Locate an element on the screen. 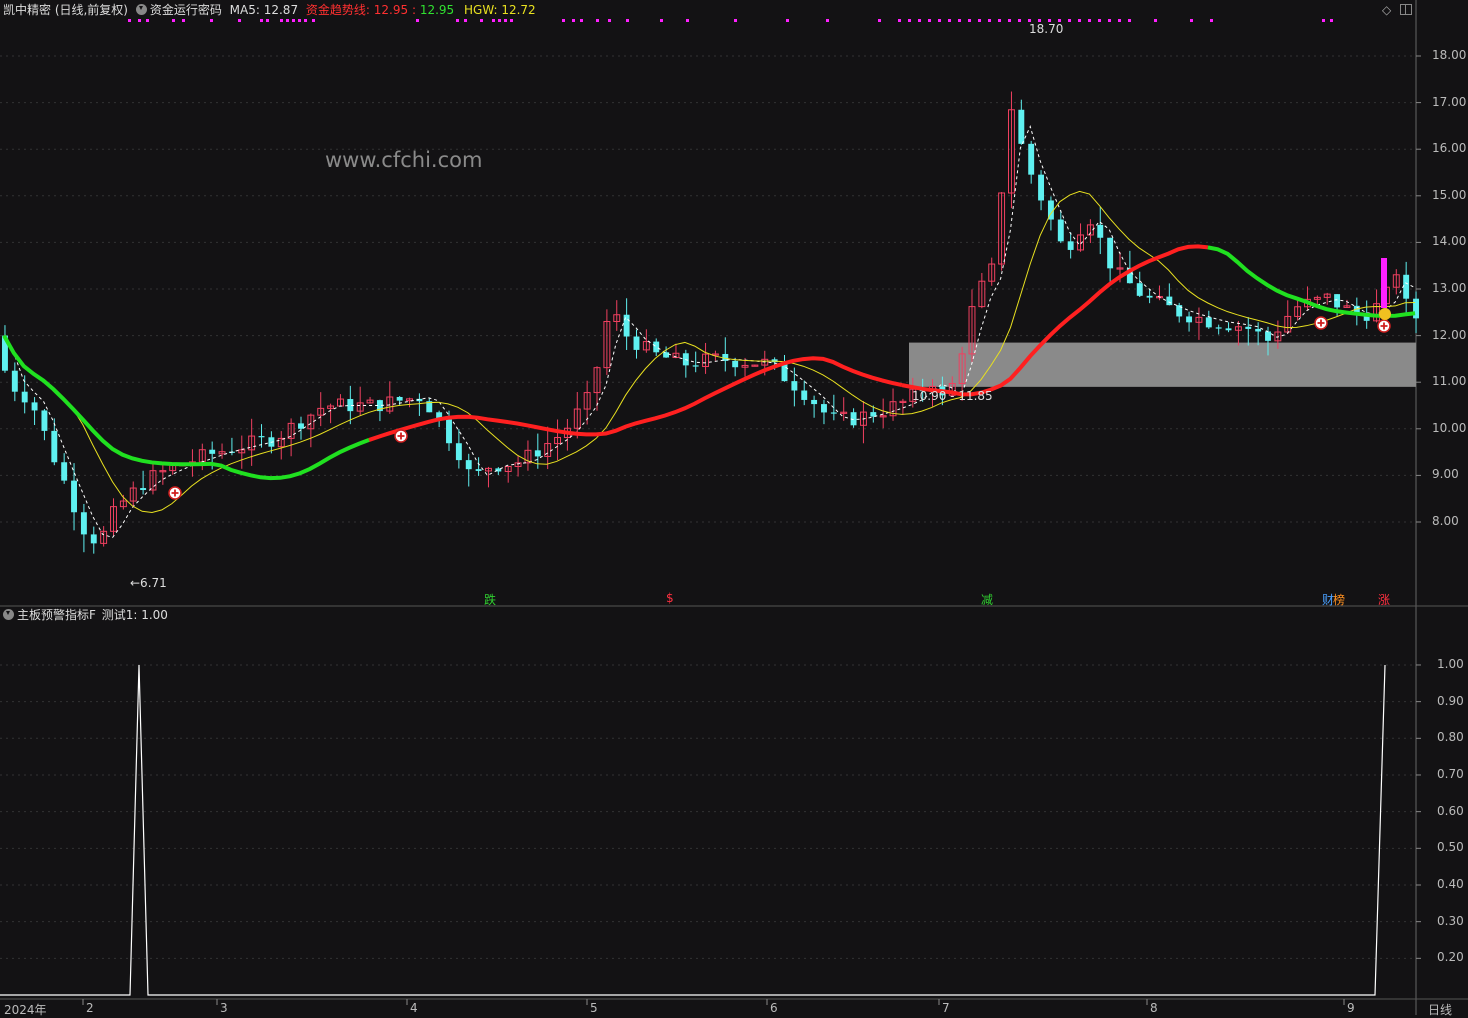 This screenshot has height=1018, width=1468. time-label: 2 is located at coordinates (90, 1008).